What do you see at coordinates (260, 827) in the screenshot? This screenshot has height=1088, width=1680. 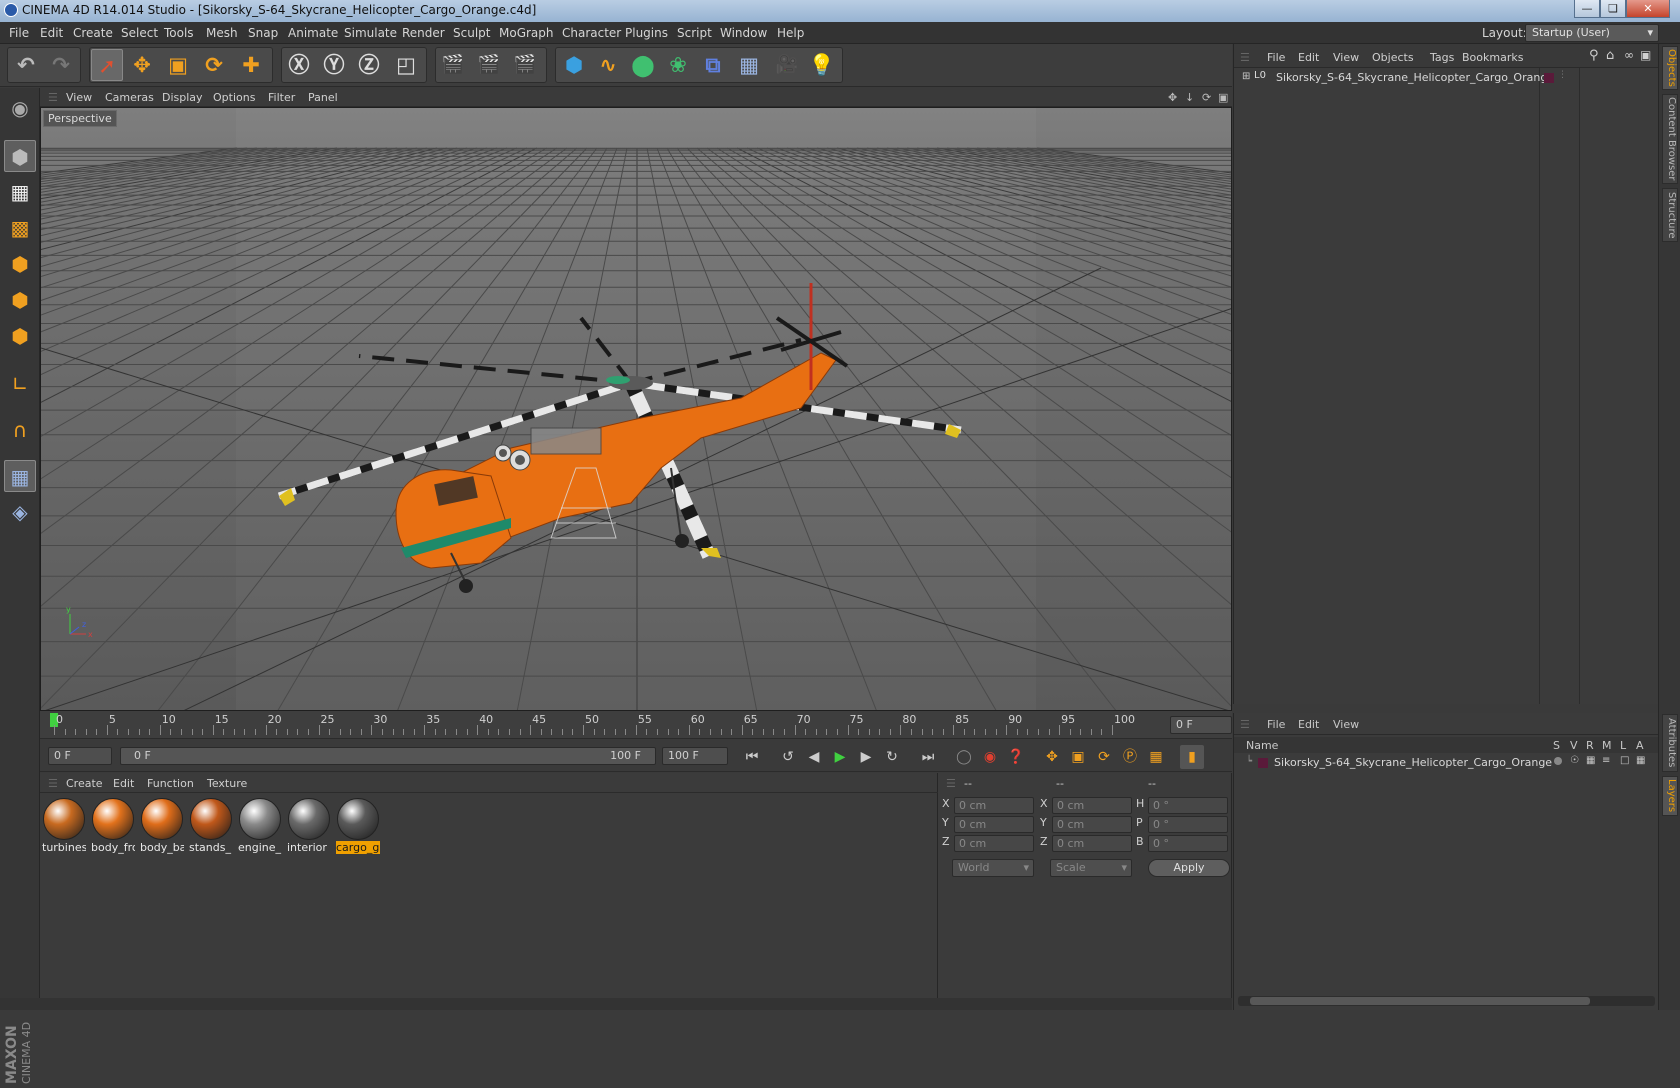 I see `material-swatch: engine_` at bounding box center [260, 827].